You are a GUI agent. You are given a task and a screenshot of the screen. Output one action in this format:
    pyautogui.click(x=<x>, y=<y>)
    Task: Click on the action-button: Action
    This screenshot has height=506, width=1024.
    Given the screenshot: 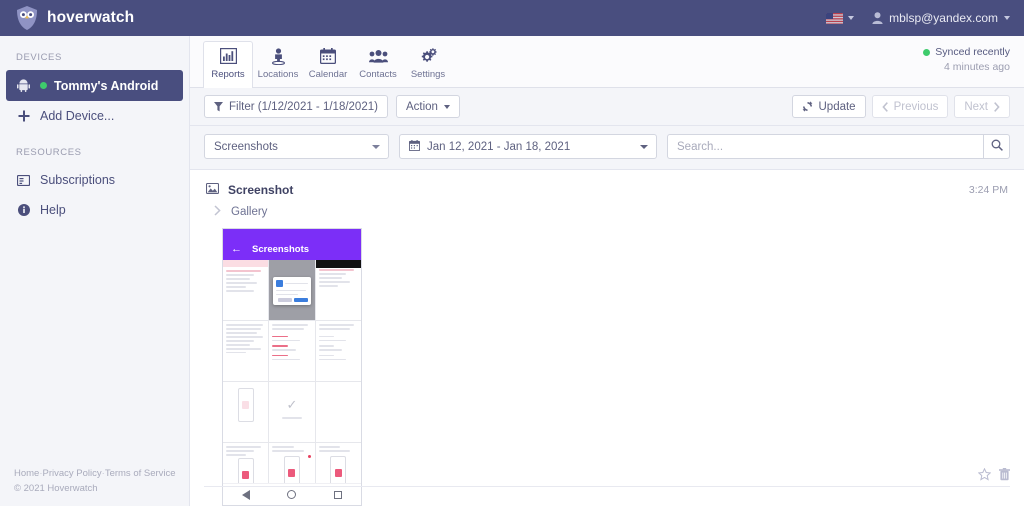 What is the action you would take?
    pyautogui.click(x=427, y=106)
    